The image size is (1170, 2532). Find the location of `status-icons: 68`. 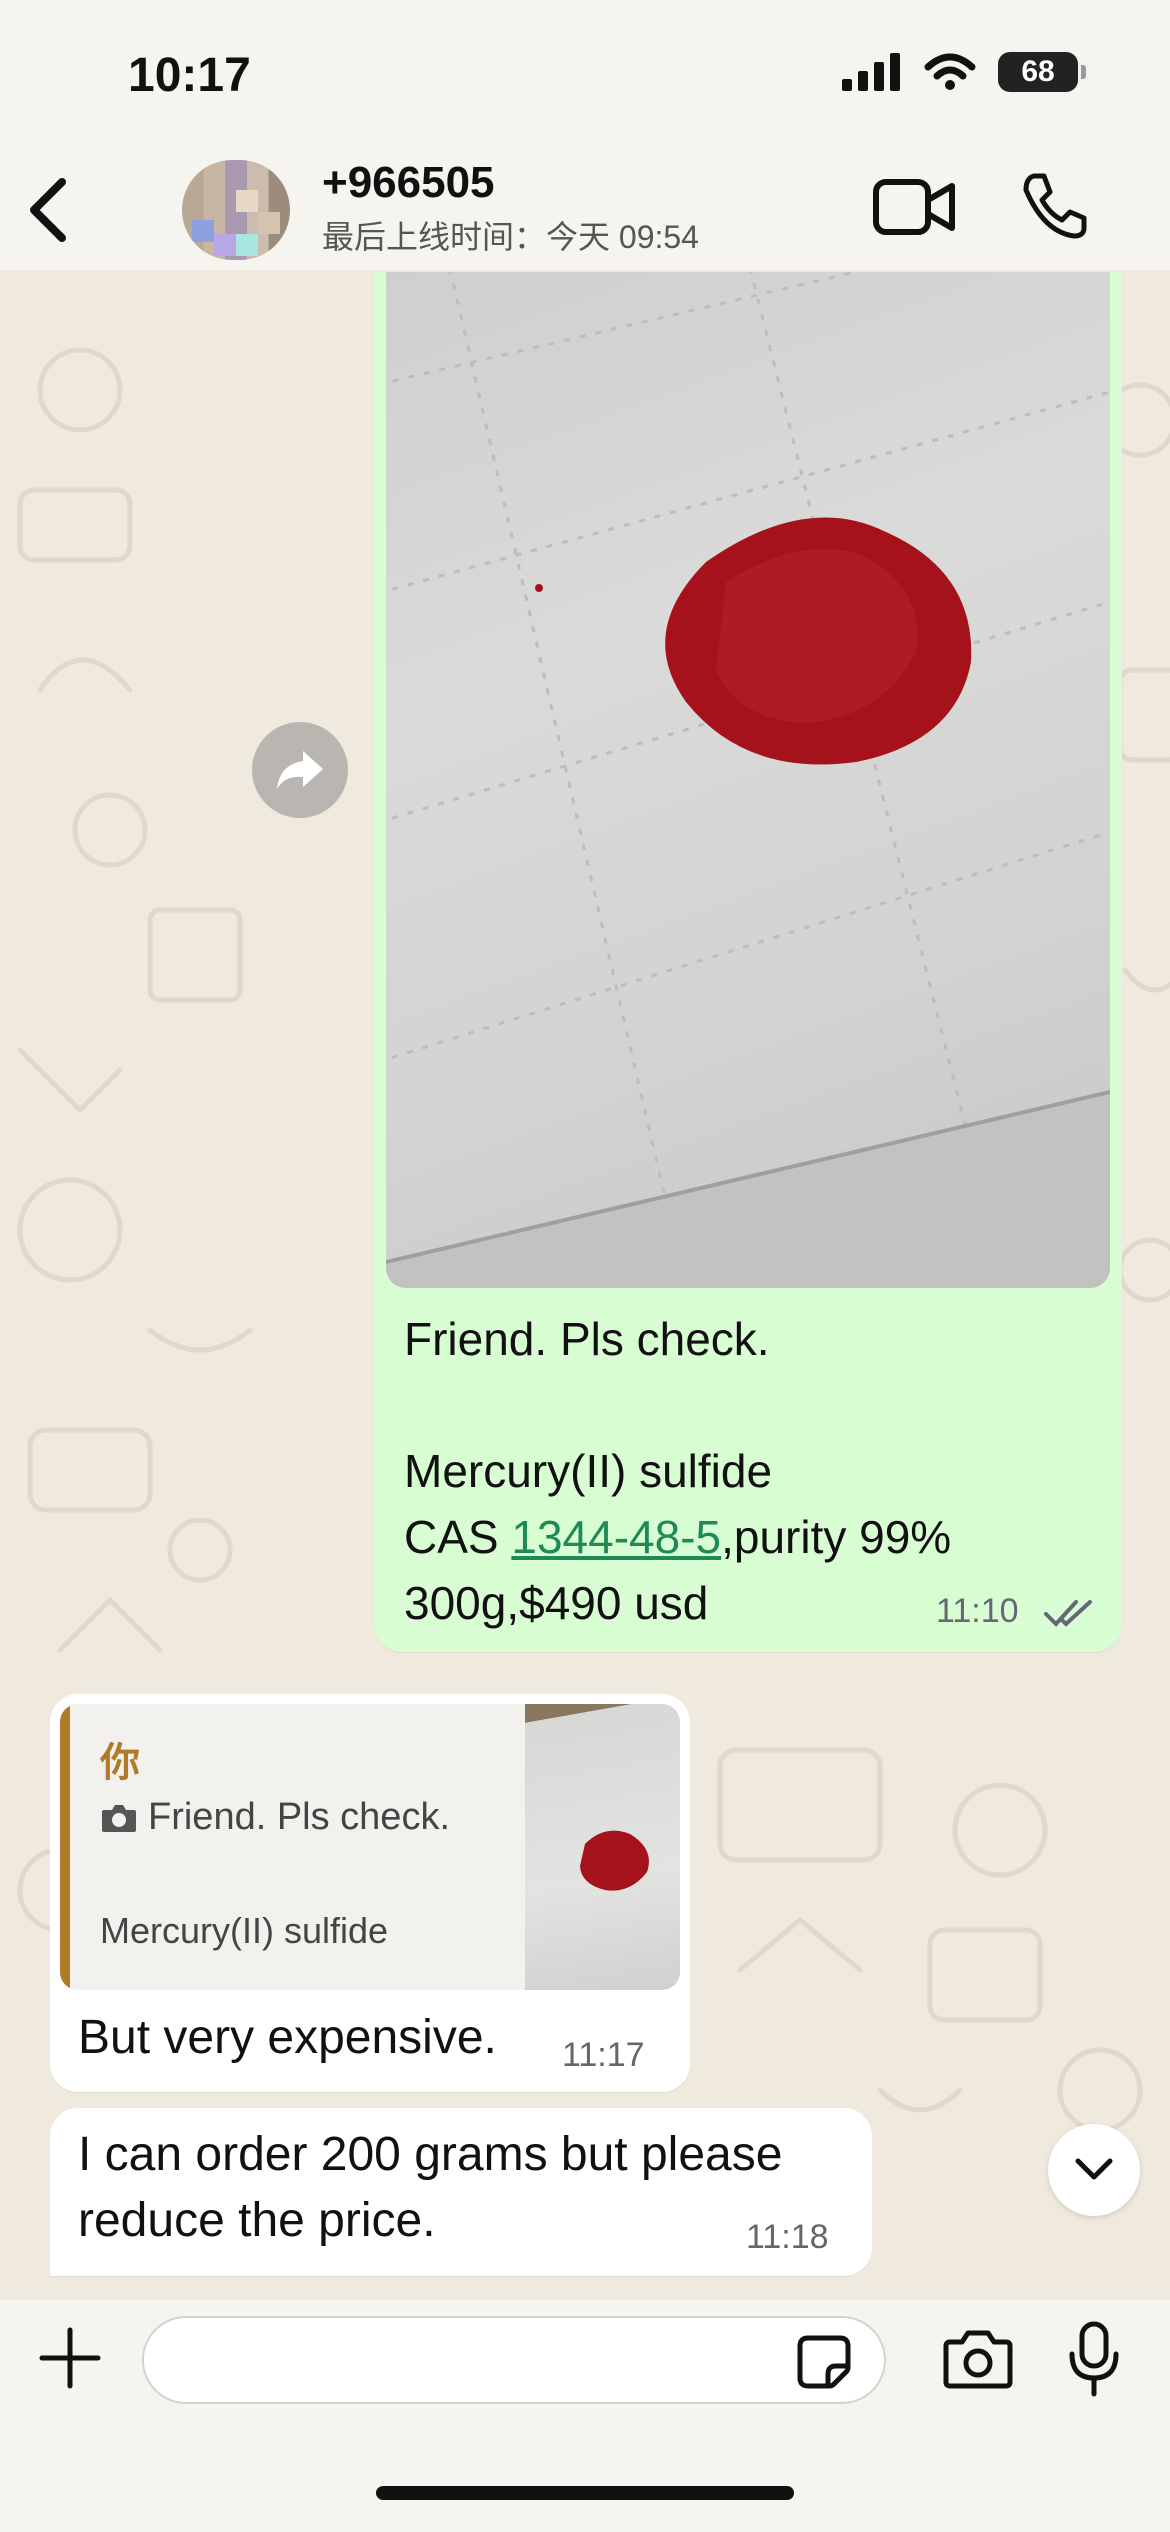

status-icons: 68 is located at coordinates (964, 72).